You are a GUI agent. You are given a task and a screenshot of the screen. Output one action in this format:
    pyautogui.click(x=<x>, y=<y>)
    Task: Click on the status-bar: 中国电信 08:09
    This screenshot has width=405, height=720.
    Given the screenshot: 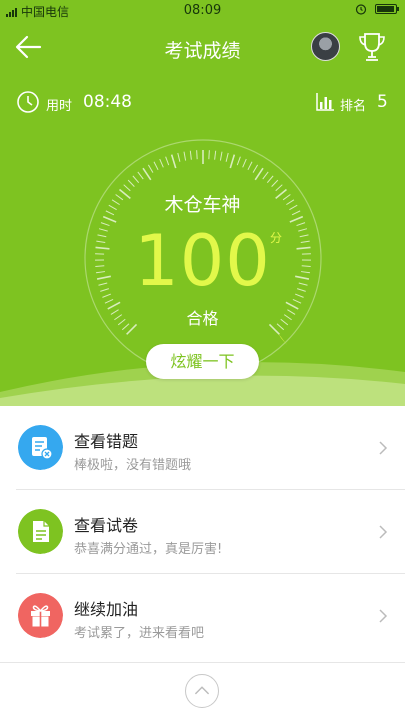 What is the action you would take?
    pyautogui.click(x=202, y=11)
    